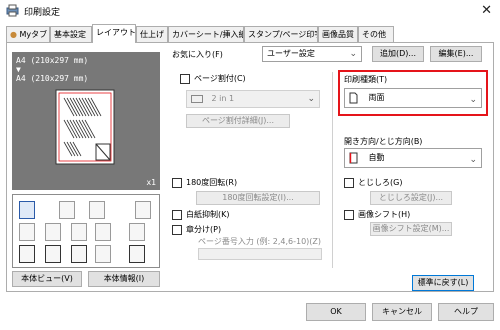 This screenshot has width=500, height=330. What do you see at coordinates (212, 182) in the screenshot?
I see `rotate180-label: 180度回転(R)` at bounding box center [212, 182].